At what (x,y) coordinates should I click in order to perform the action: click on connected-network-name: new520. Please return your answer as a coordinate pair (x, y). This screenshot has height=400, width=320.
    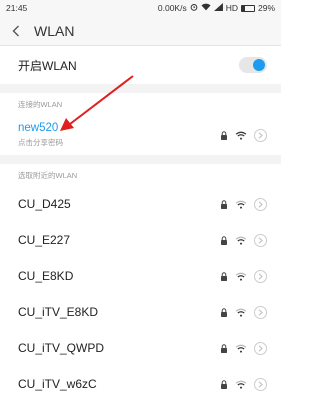
    Looking at the image, I should click on (38, 128).